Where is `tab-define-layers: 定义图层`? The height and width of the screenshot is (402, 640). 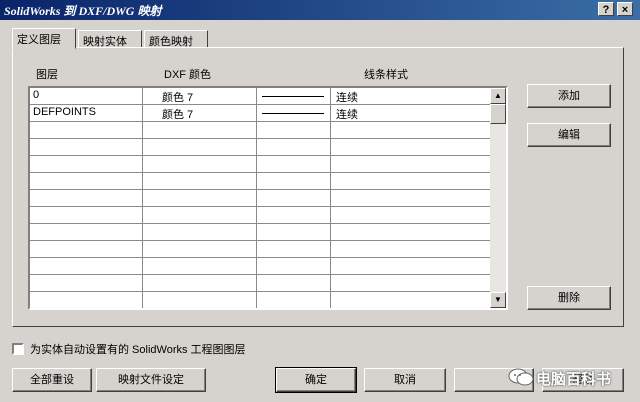 tab-define-layers: 定义图层 is located at coordinates (44, 38).